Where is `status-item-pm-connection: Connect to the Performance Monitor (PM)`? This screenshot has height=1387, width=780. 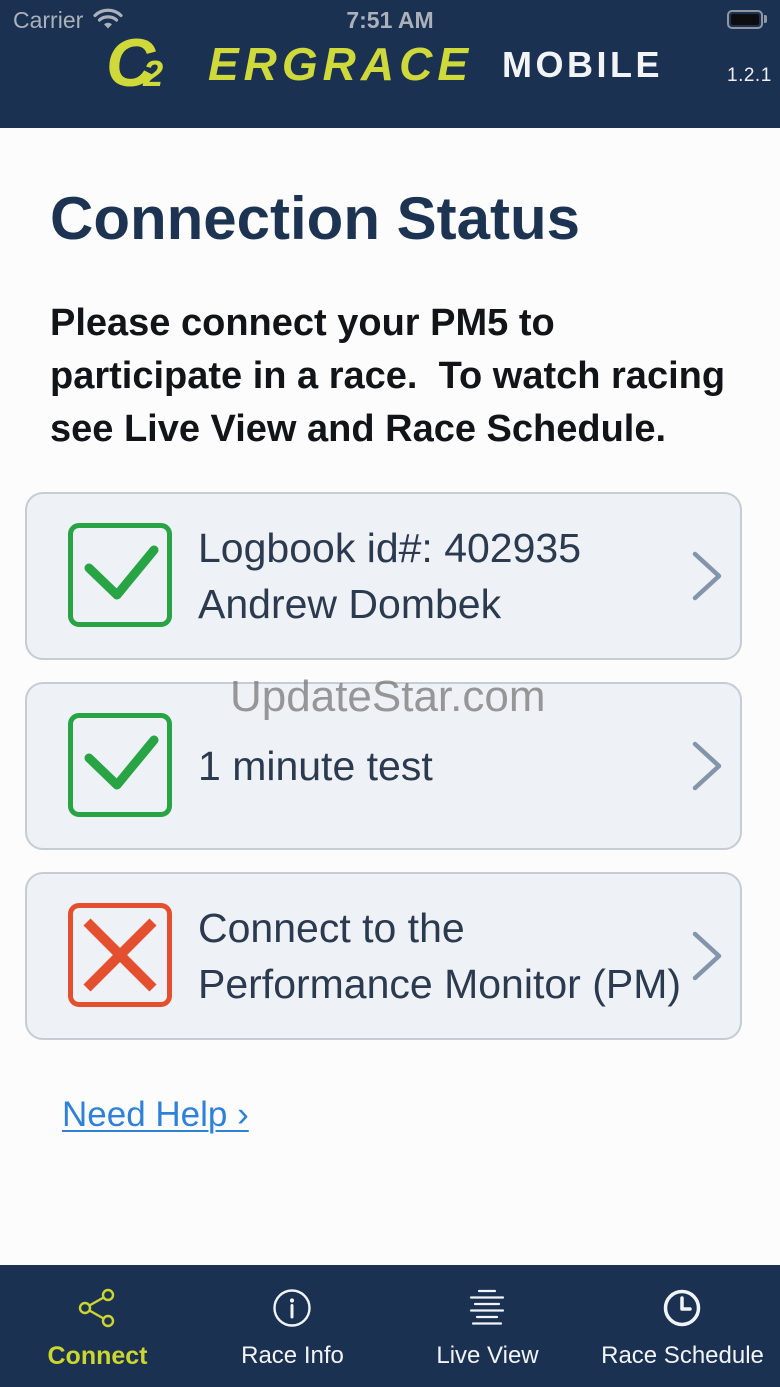 status-item-pm-connection: Connect to the Performance Monitor (PM) is located at coordinates (383, 956).